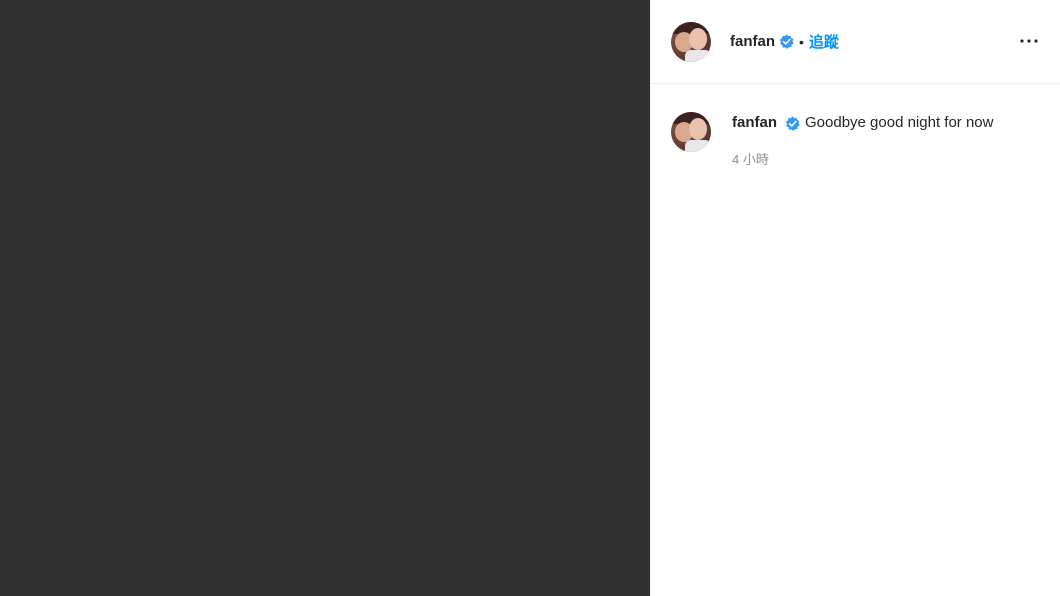  Describe the element at coordinates (1029, 41) in the screenshot. I see `more-options-icon` at that location.